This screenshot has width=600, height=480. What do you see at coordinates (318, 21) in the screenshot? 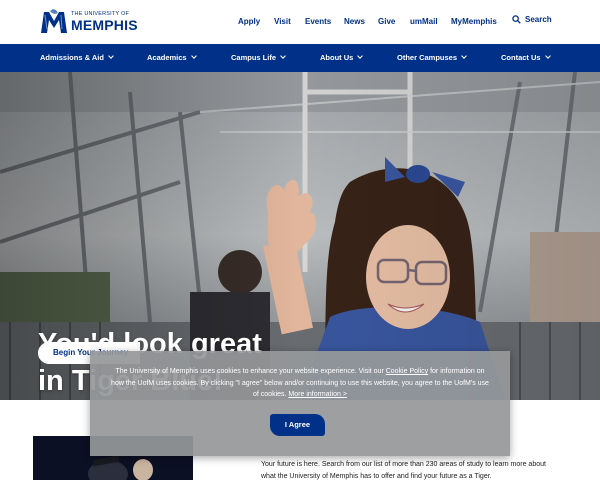
I see `util-link-events: Events` at bounding box center [318, 21].